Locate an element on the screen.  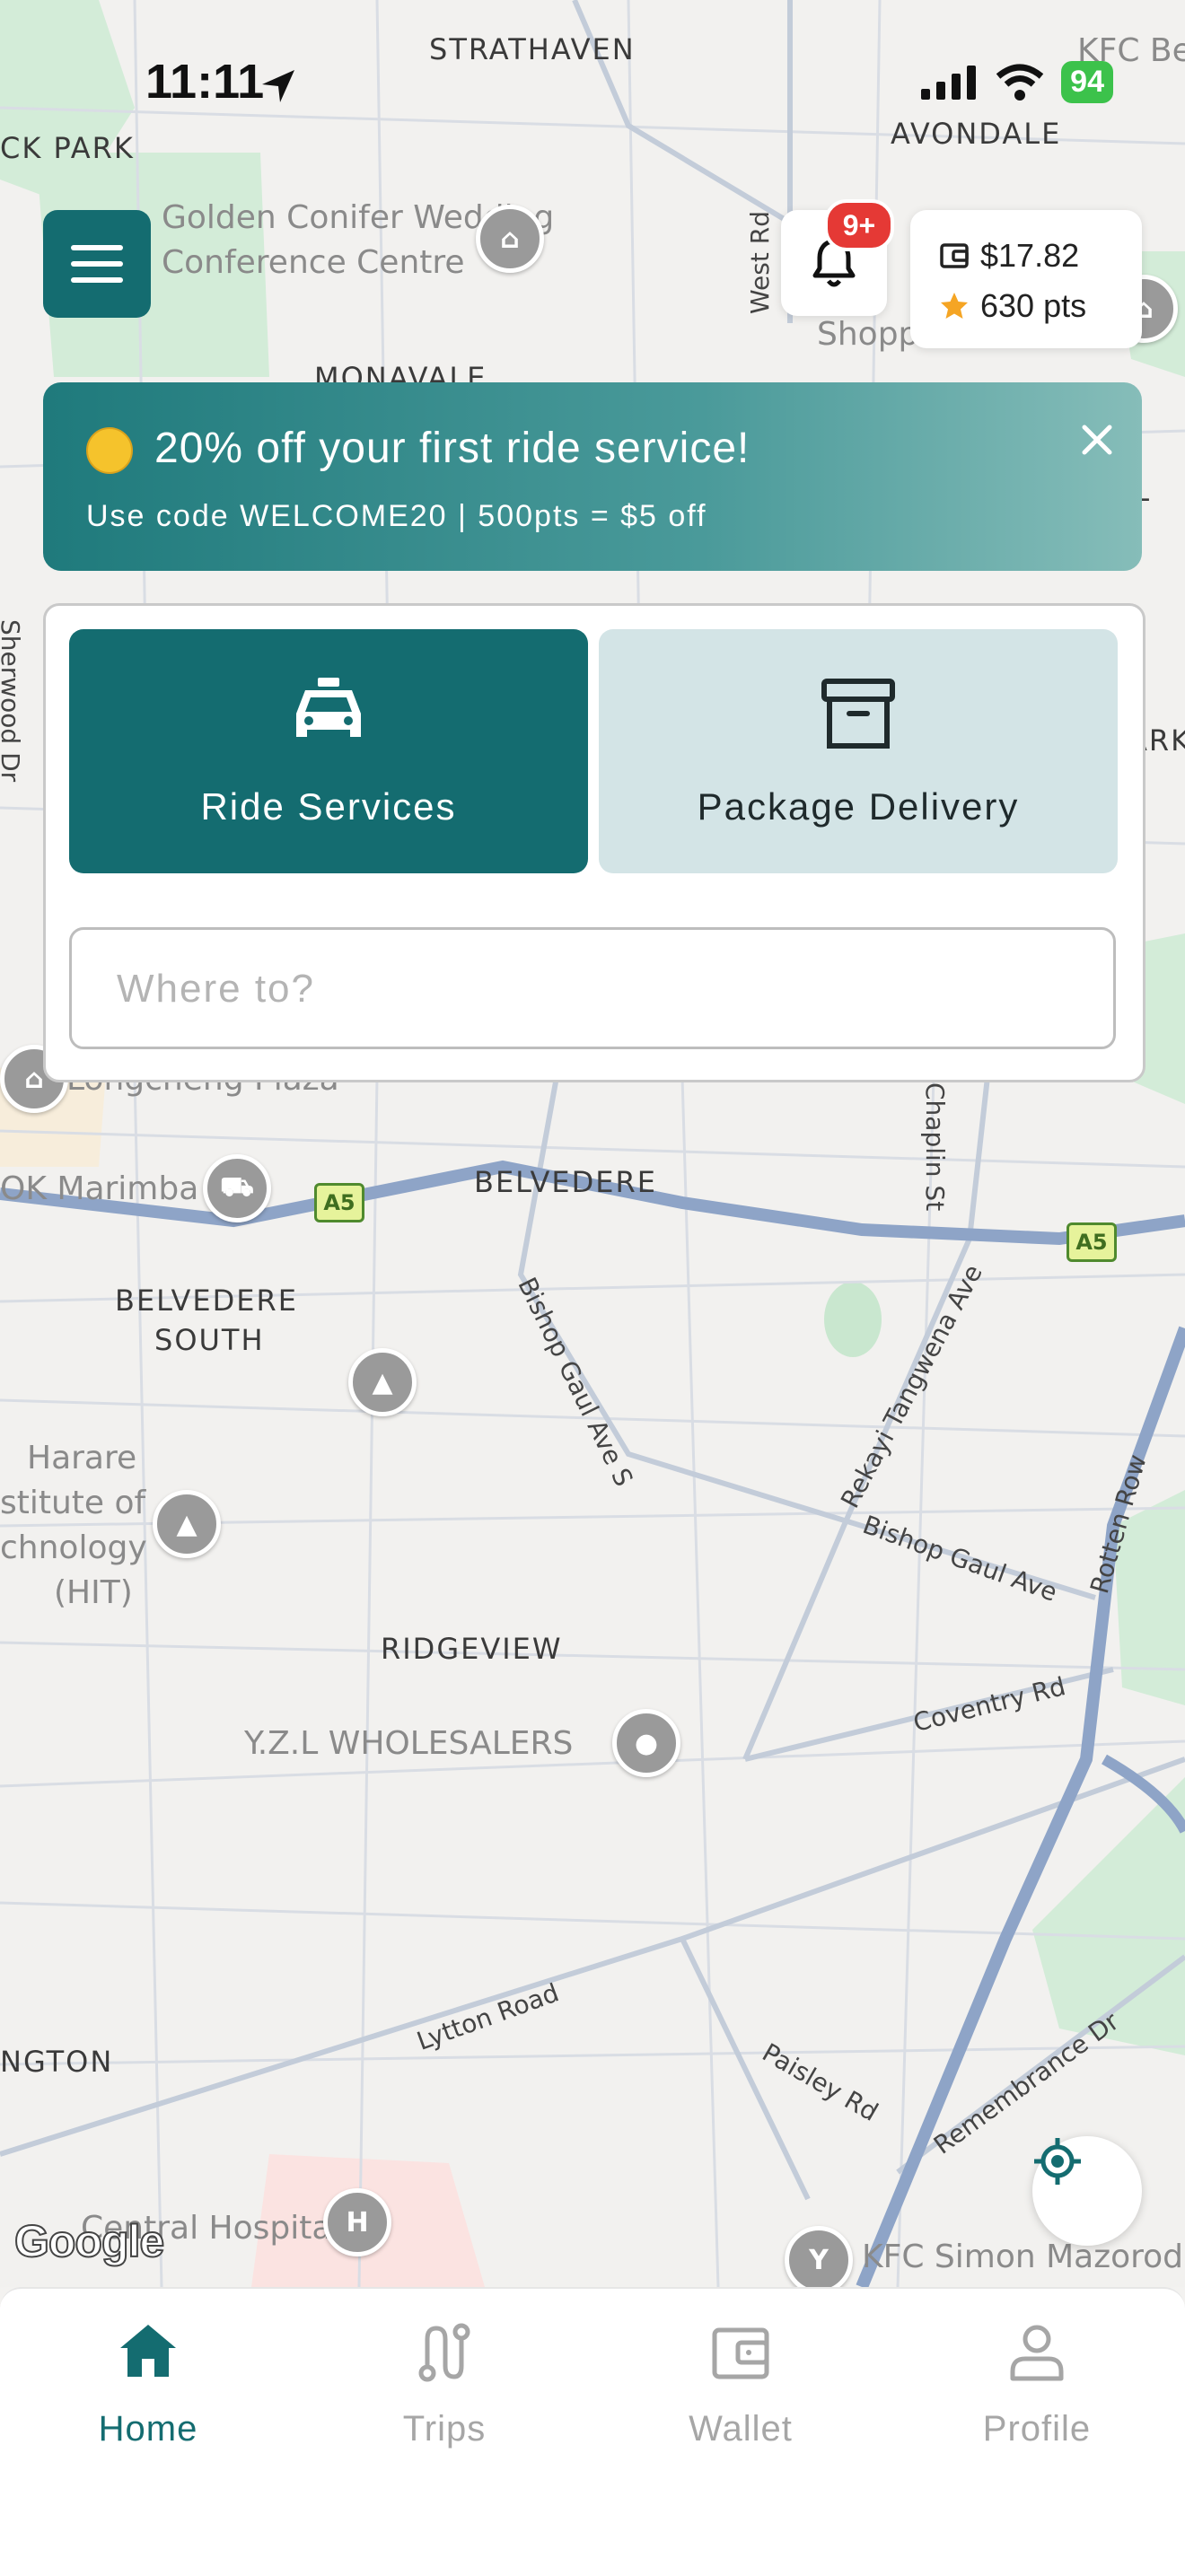
status-icons: 94 is located at coordinates (1017, 82).